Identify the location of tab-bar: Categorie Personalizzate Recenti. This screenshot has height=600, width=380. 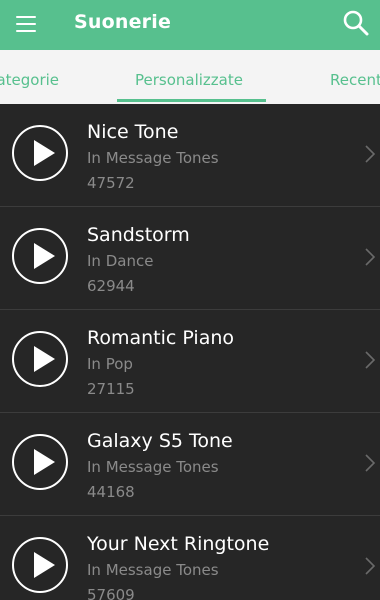
(190, 77).